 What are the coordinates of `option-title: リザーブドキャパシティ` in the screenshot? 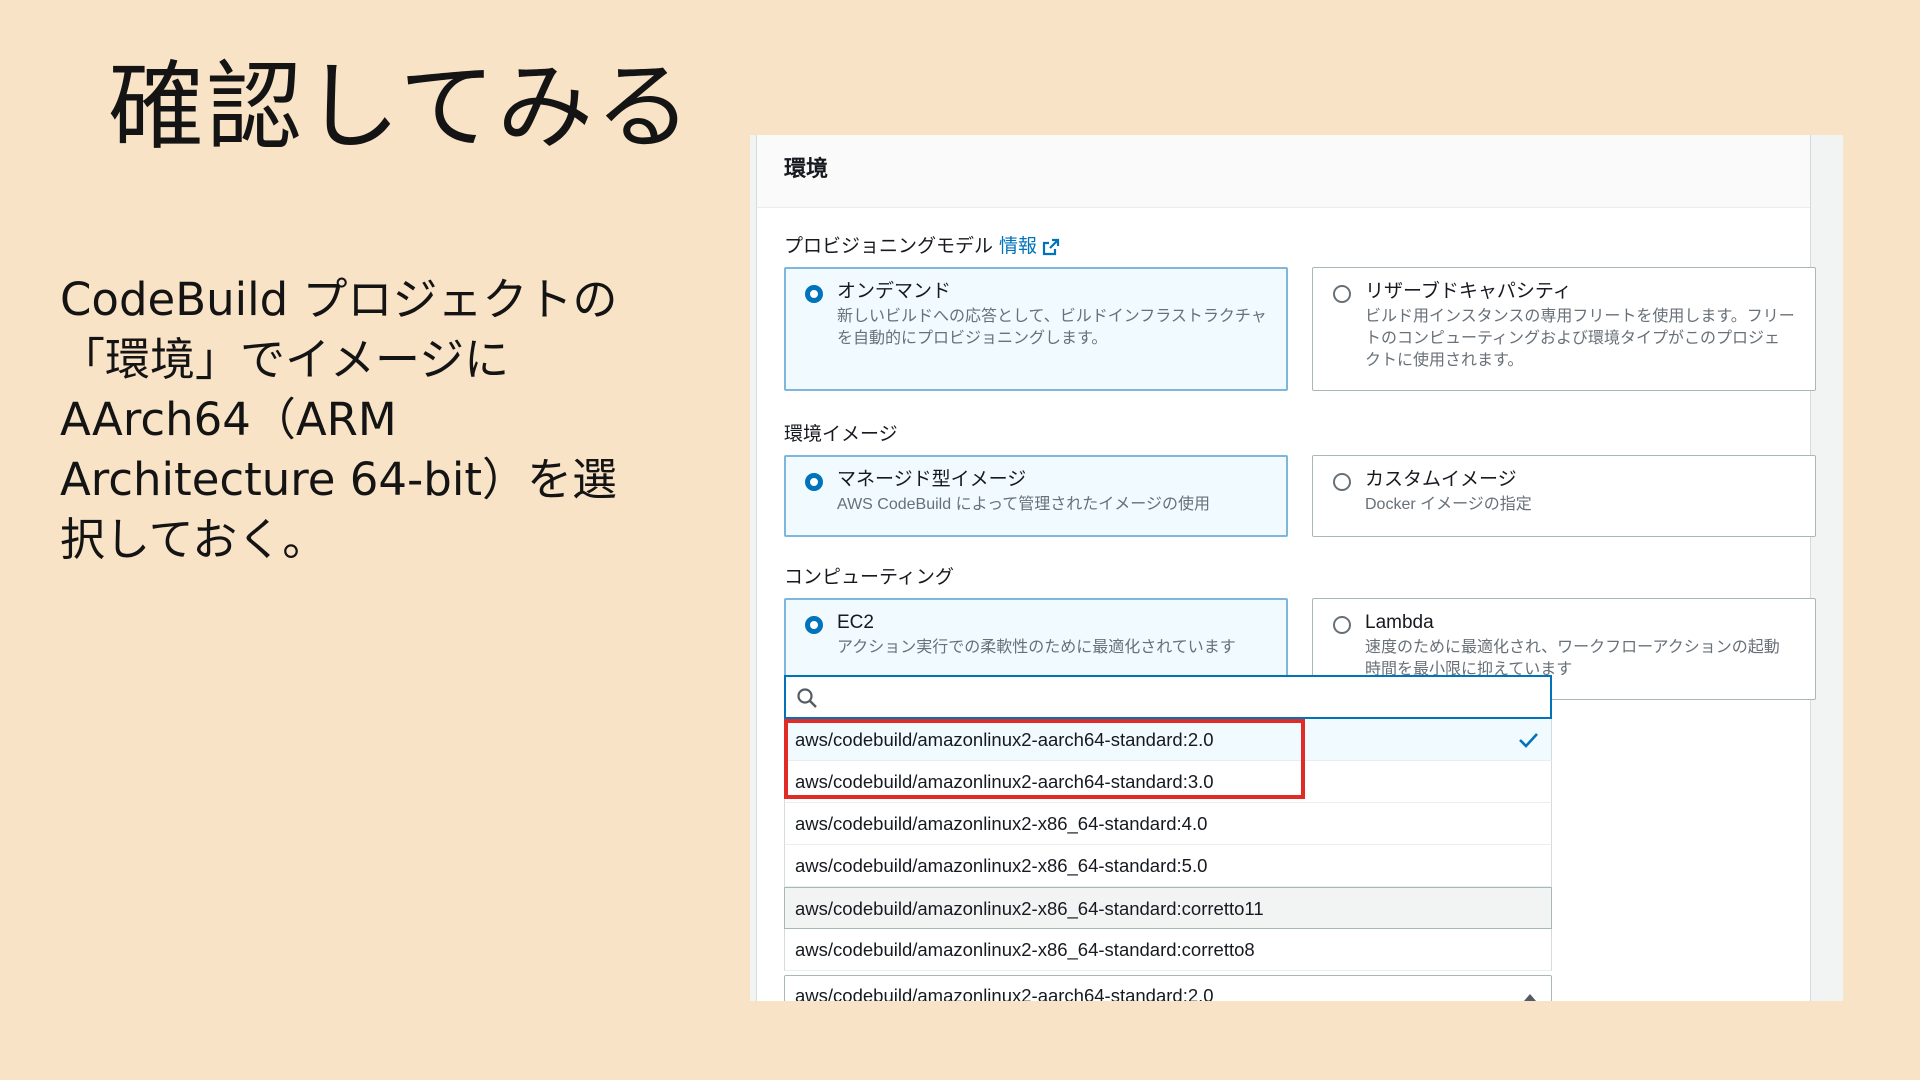 It's located at (1468, 291).